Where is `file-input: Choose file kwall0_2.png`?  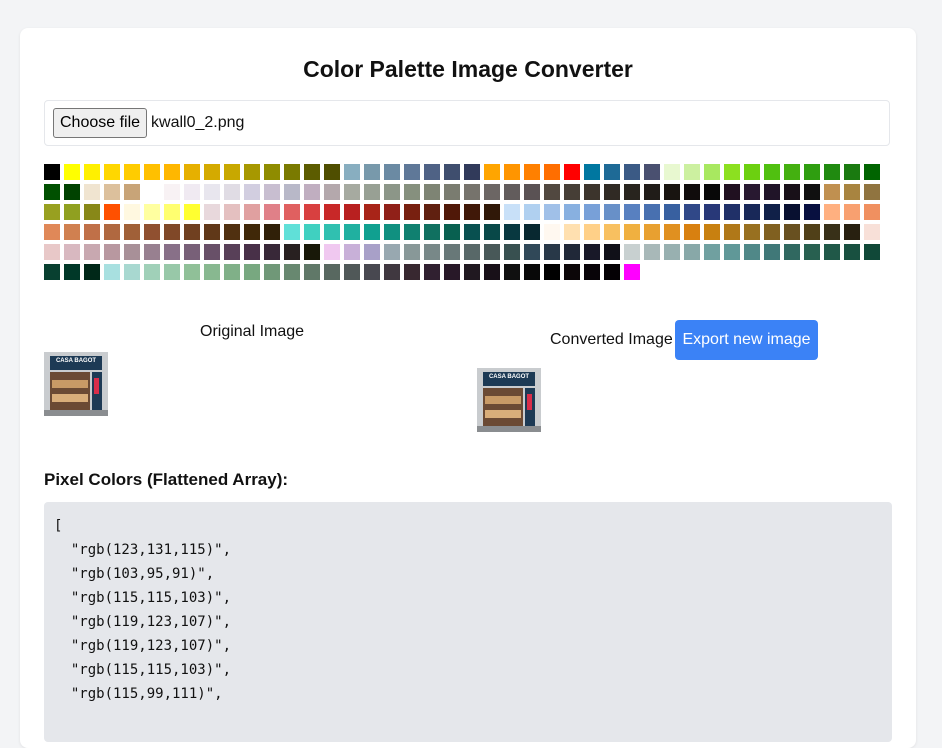 file-input: Choose file kwall0_2.png is located at coordinates (467, 123).